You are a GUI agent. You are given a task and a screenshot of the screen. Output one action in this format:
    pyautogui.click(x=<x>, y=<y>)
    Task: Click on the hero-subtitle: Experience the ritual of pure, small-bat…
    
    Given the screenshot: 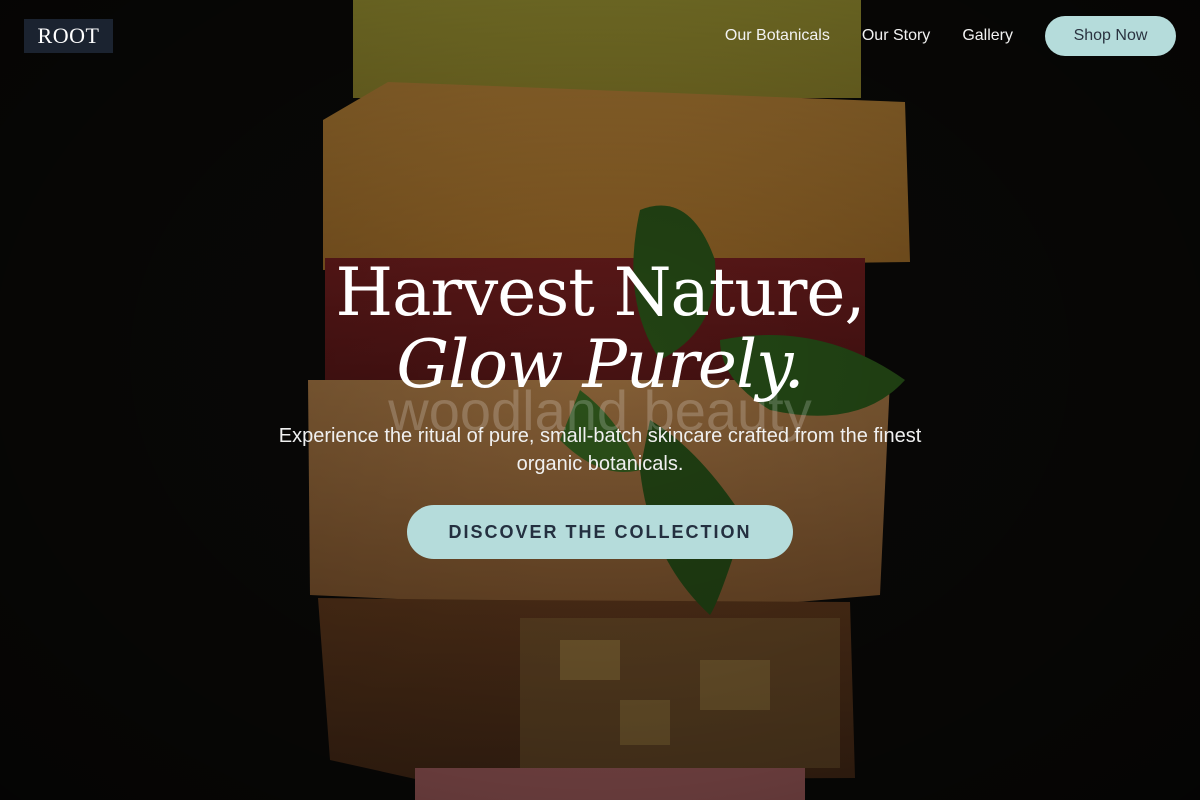 What is the action you would take?
    pyautogui.click(x=600, y=450)
    